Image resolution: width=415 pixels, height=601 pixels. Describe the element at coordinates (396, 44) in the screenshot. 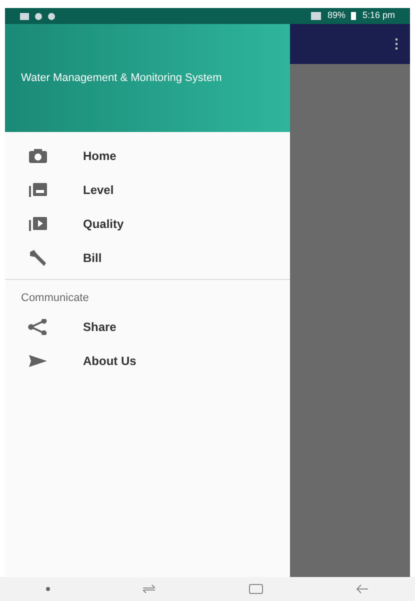

I see `more-icon` at that location.